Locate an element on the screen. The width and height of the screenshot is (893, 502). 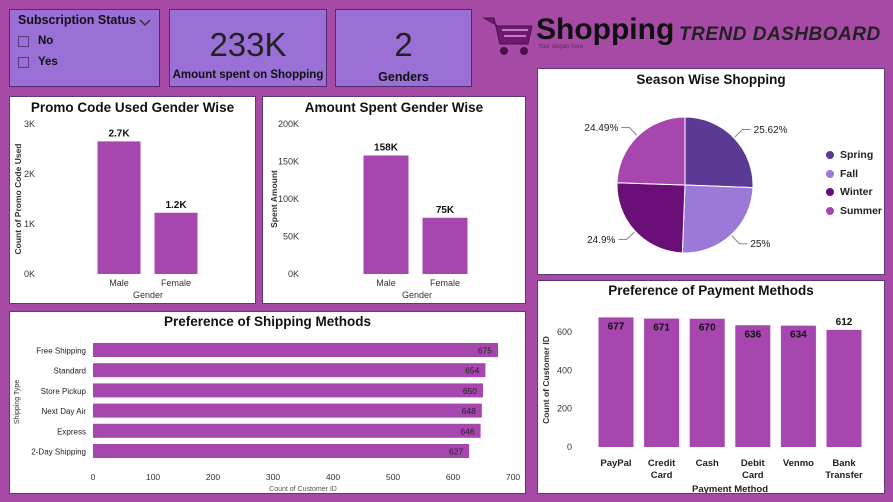
kpi-genders-label: Genders is located at coordinates (403, 77).